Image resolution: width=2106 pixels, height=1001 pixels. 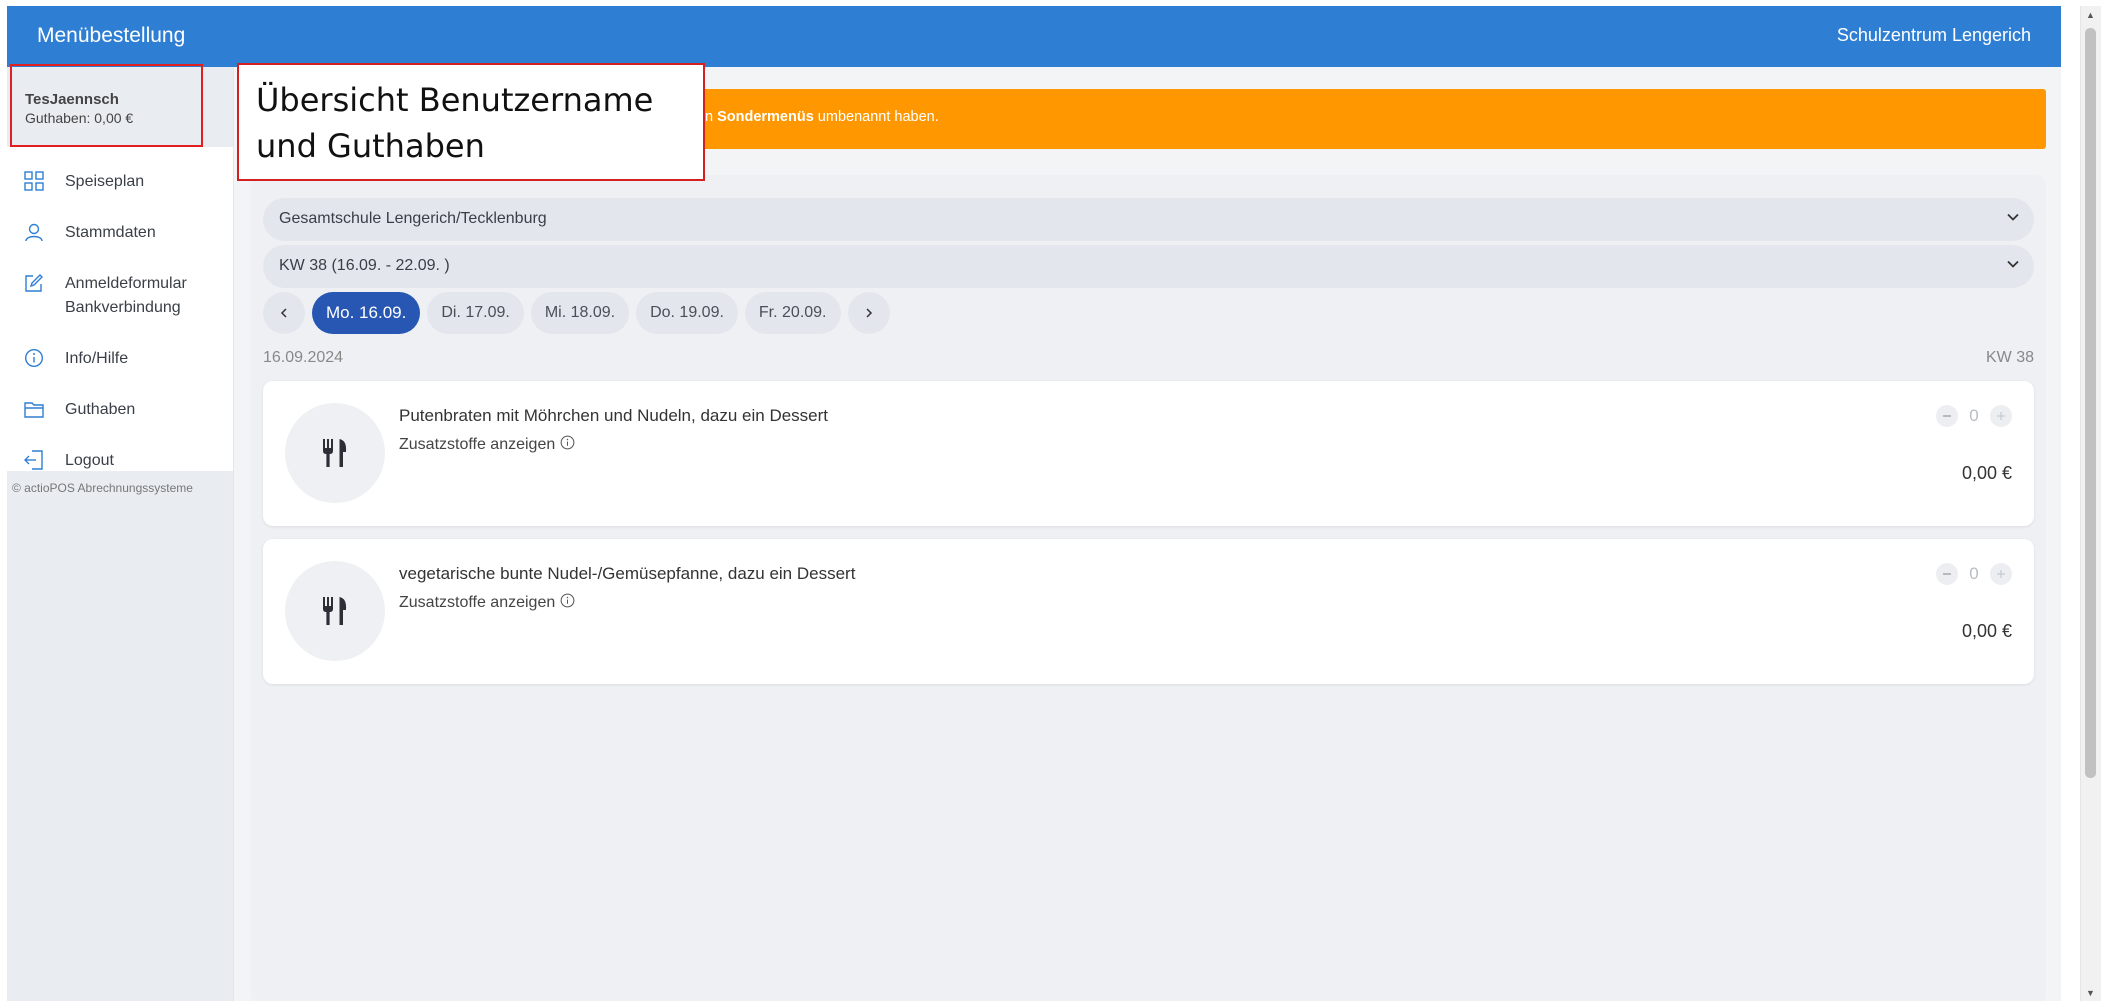 What do you see at coordinates (1148, 358) in the screenshot?
I see `date-row: 16.09.2024 KW 38` at bounding box center [1148, 358].